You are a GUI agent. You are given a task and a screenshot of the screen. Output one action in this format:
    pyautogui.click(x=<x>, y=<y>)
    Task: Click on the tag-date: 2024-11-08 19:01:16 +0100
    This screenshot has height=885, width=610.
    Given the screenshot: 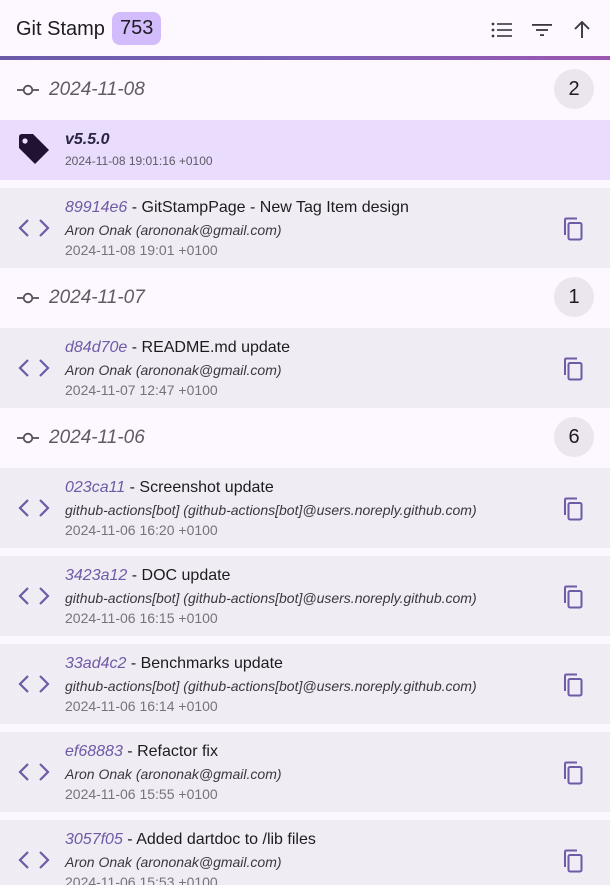 What is the action you would take?
    pyautogui.click(x=139, y=161)
    